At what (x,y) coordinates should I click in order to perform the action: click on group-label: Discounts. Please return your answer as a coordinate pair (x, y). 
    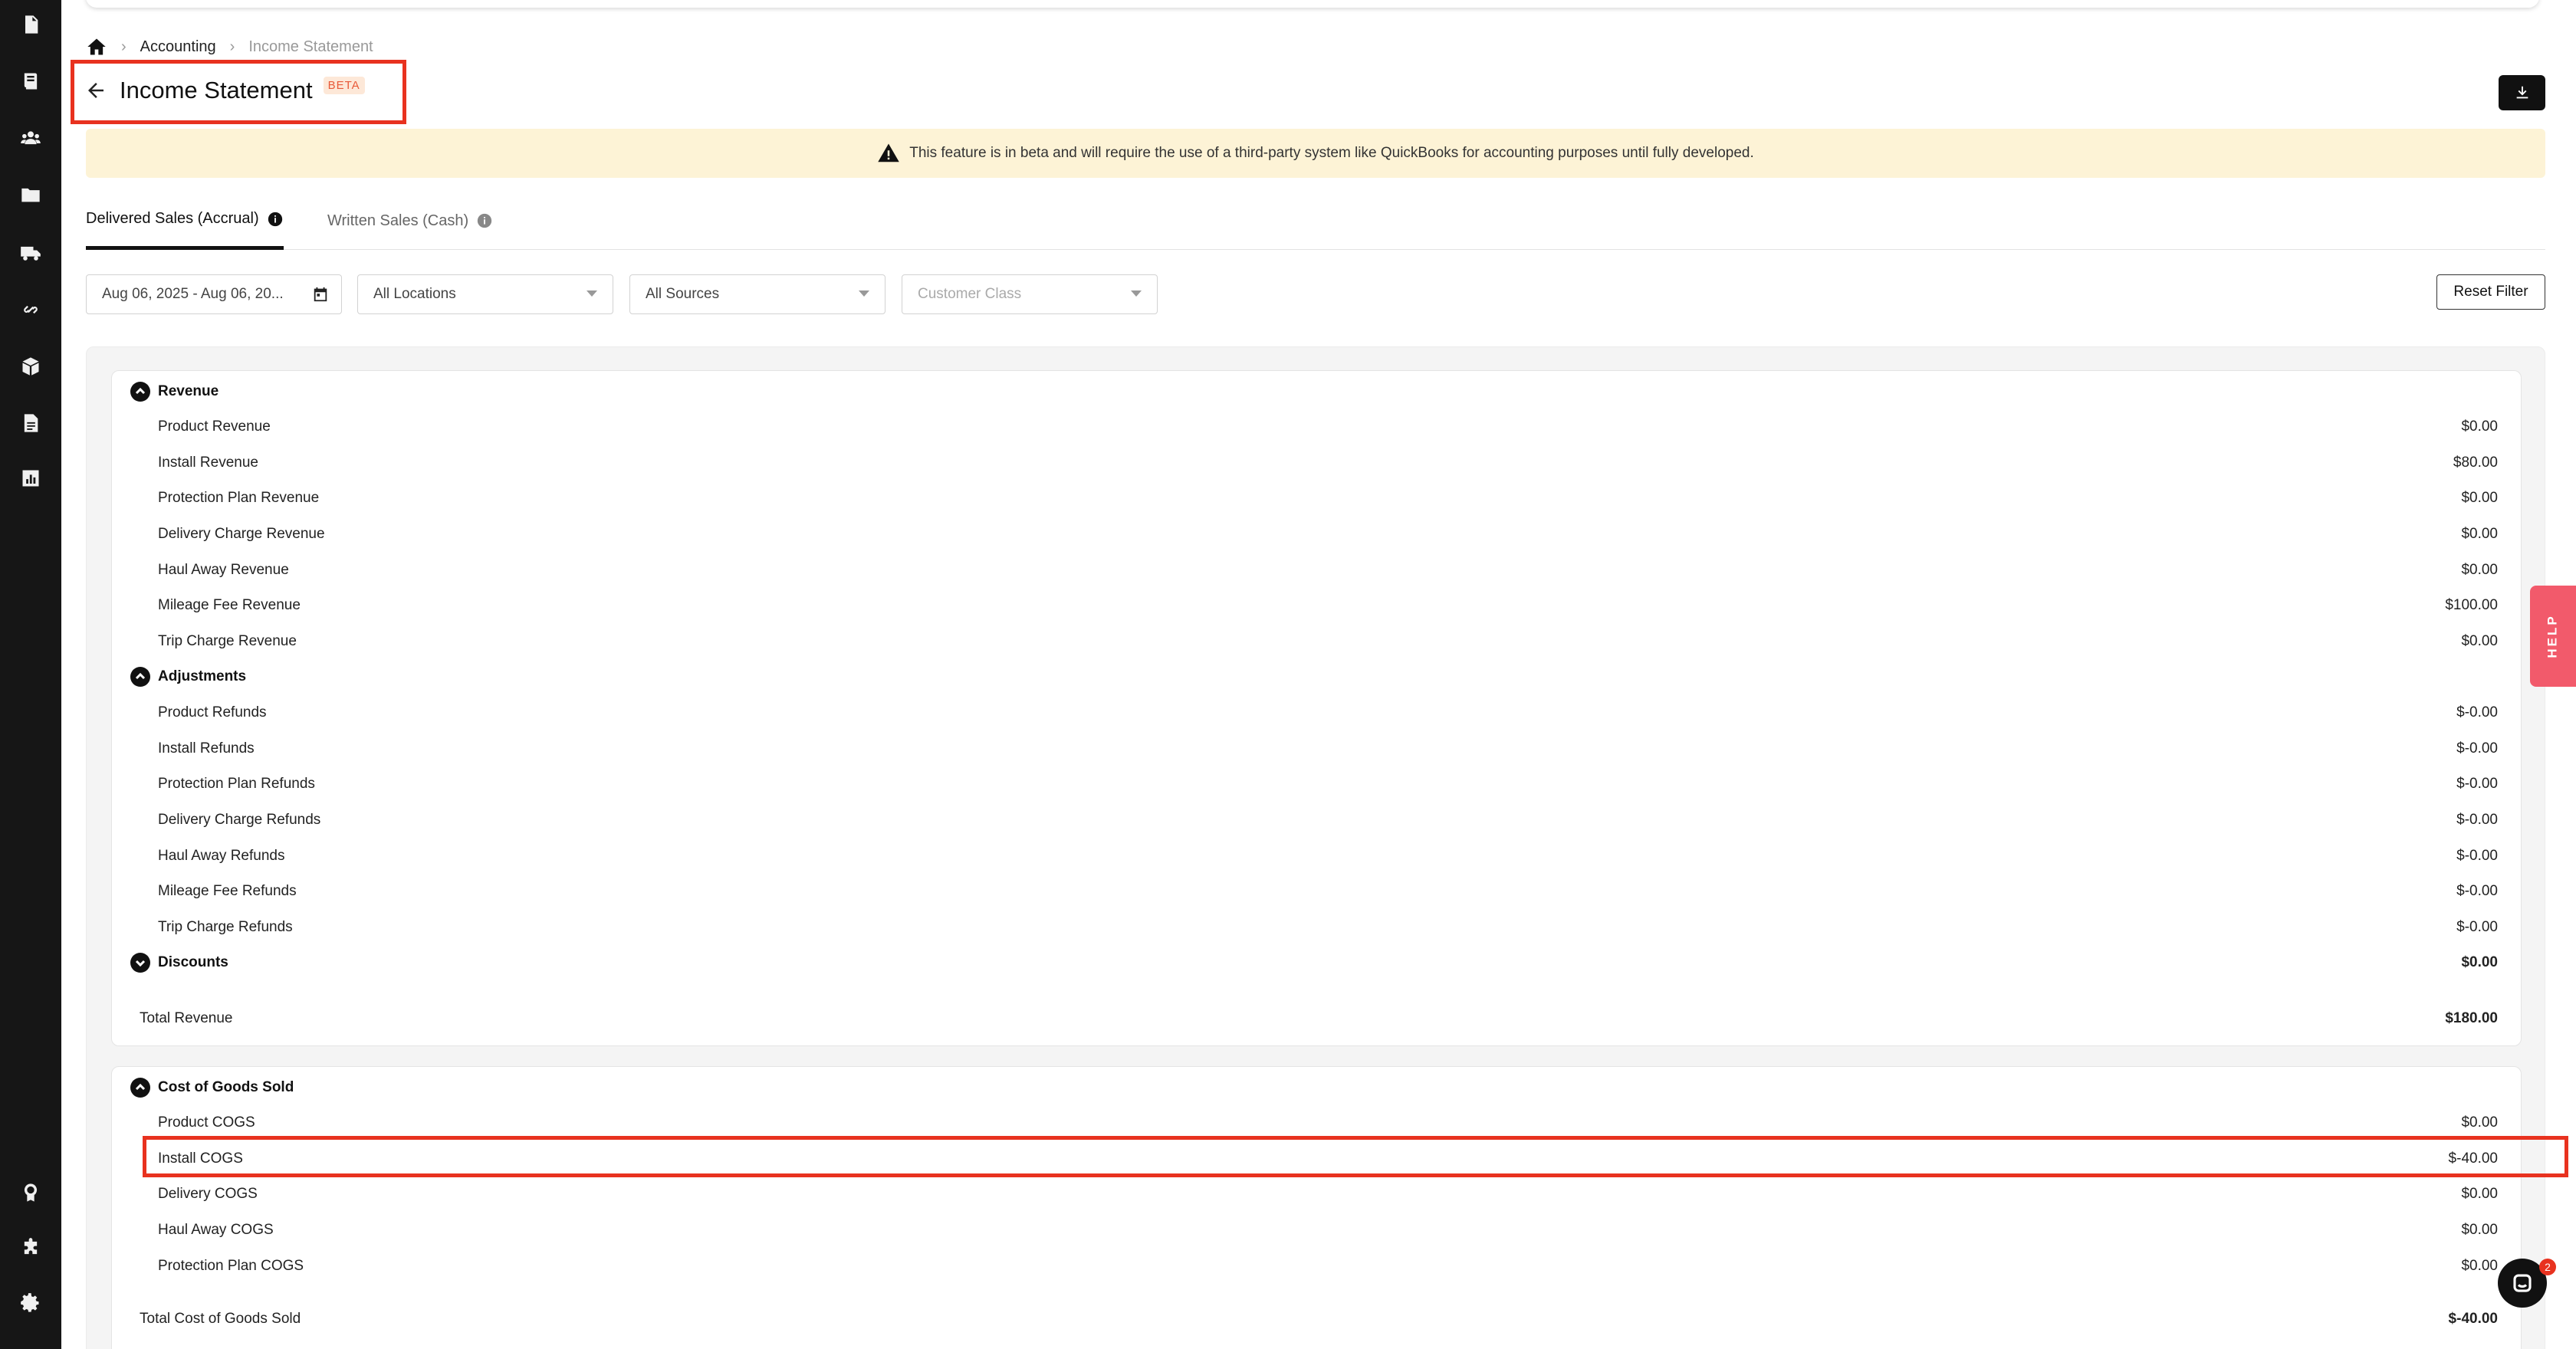
    Looking at the image, I should click on (193, 962).